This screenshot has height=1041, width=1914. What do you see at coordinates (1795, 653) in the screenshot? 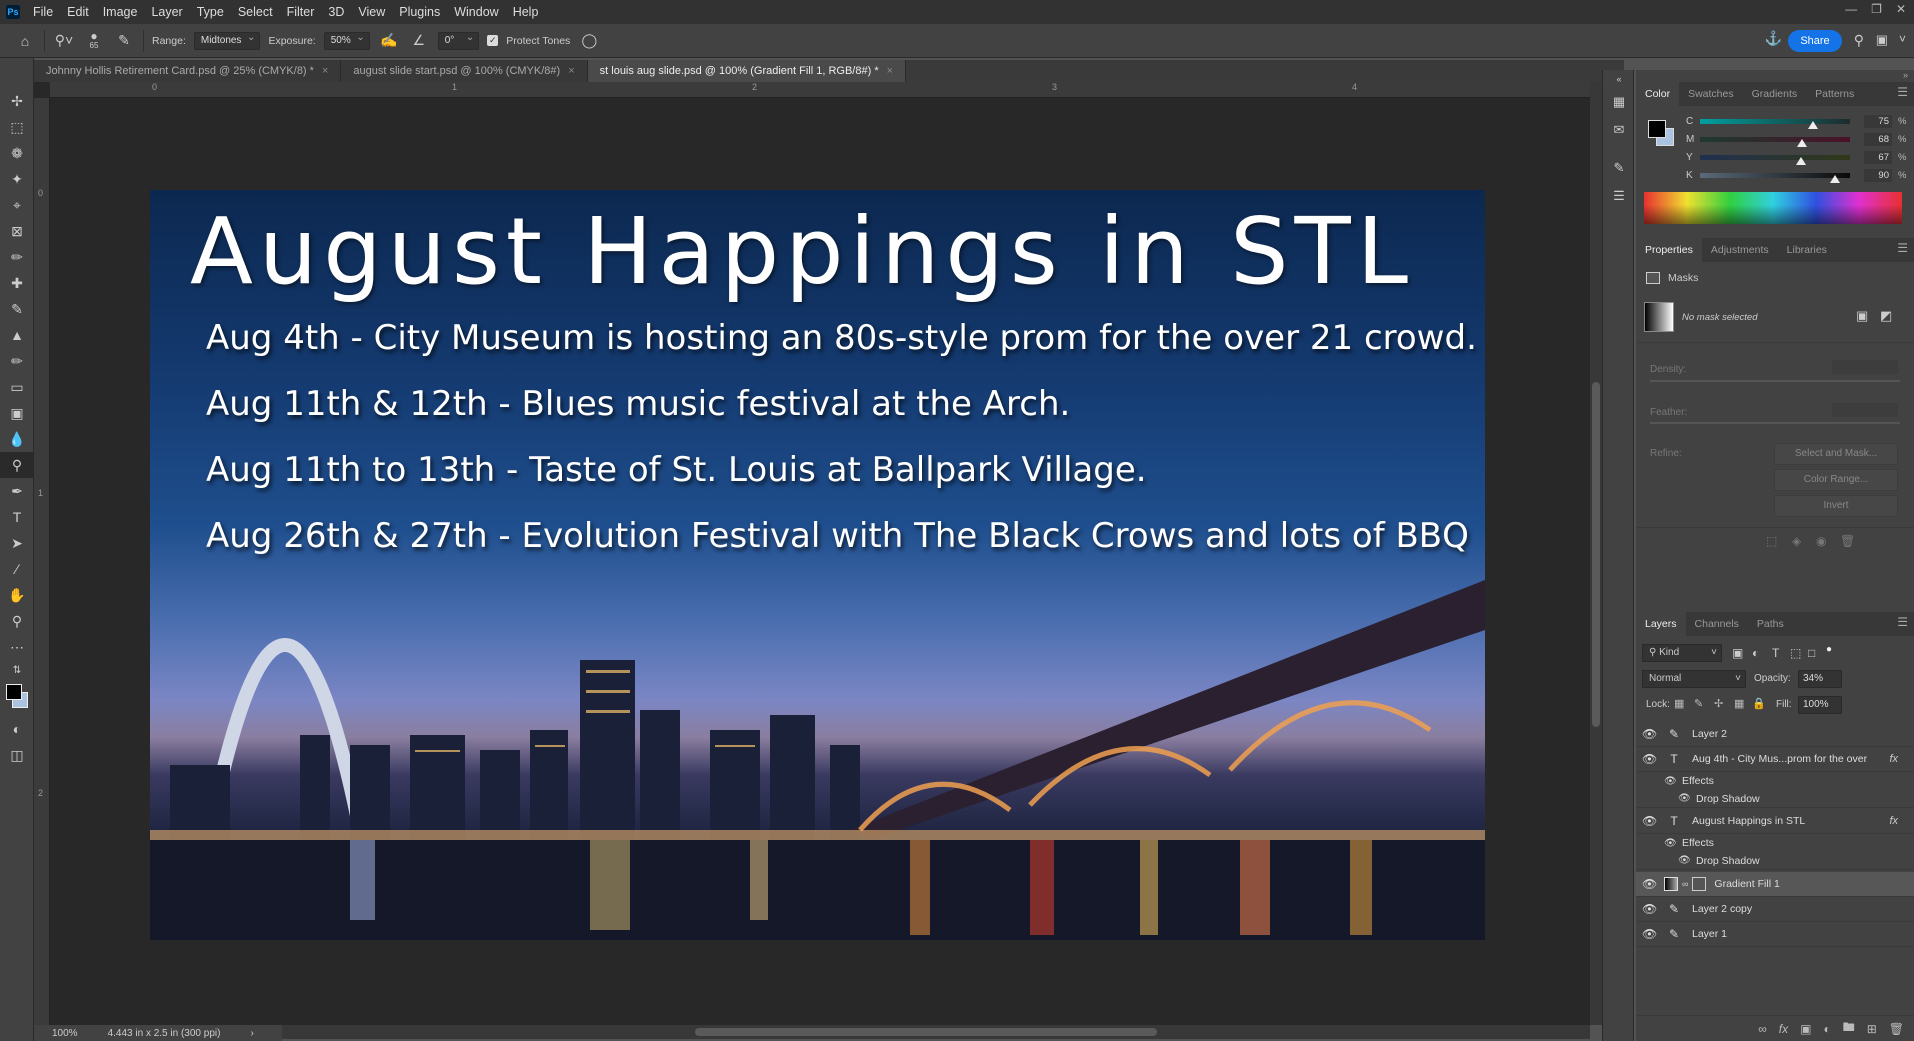
I see `shape-filter-icon: ⬚` at bounding box center [1795, 653].